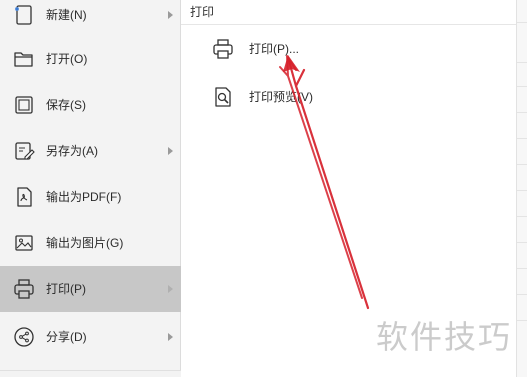 This screenshot has width=527, height=377. I want to click on share-icon, so click(24, 337).